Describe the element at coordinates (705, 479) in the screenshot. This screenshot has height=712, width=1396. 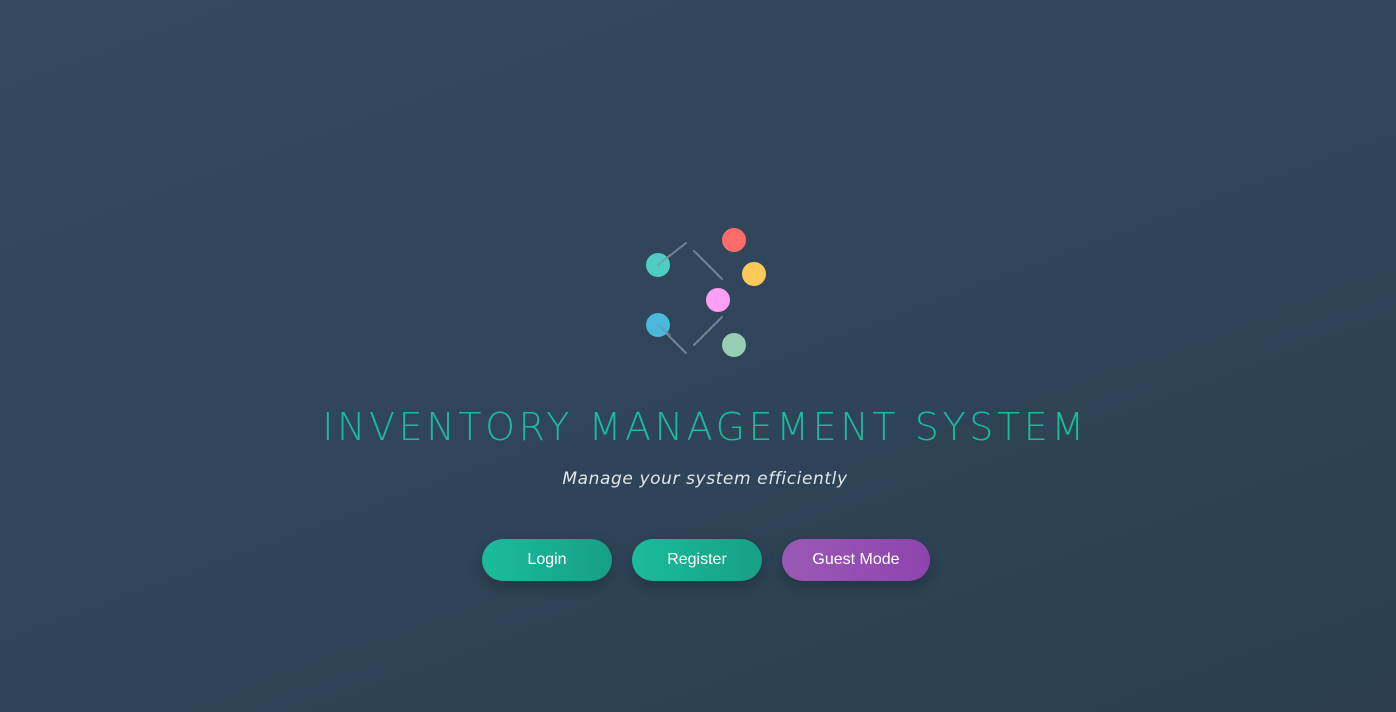
I see `page-subtitle: Manage your system efficiently` at that location.